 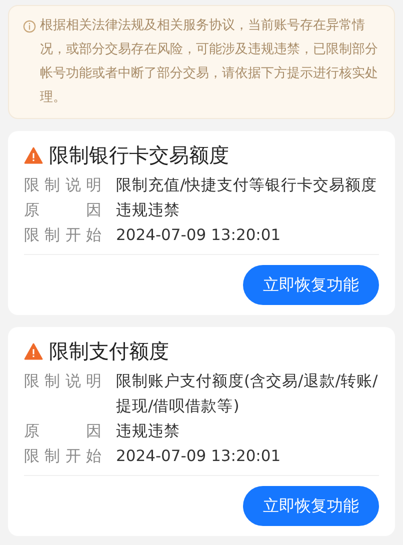 I want to click on notice-text: 根据相关法律法规及相关服务协议，当前账号存在异常情况，或部分交易存在风险，可能涉及违规违禁，已限制部分帐号功能或者中断了部分交易，请依据下方提示进行核实处理。, so click(x=209, y=62).